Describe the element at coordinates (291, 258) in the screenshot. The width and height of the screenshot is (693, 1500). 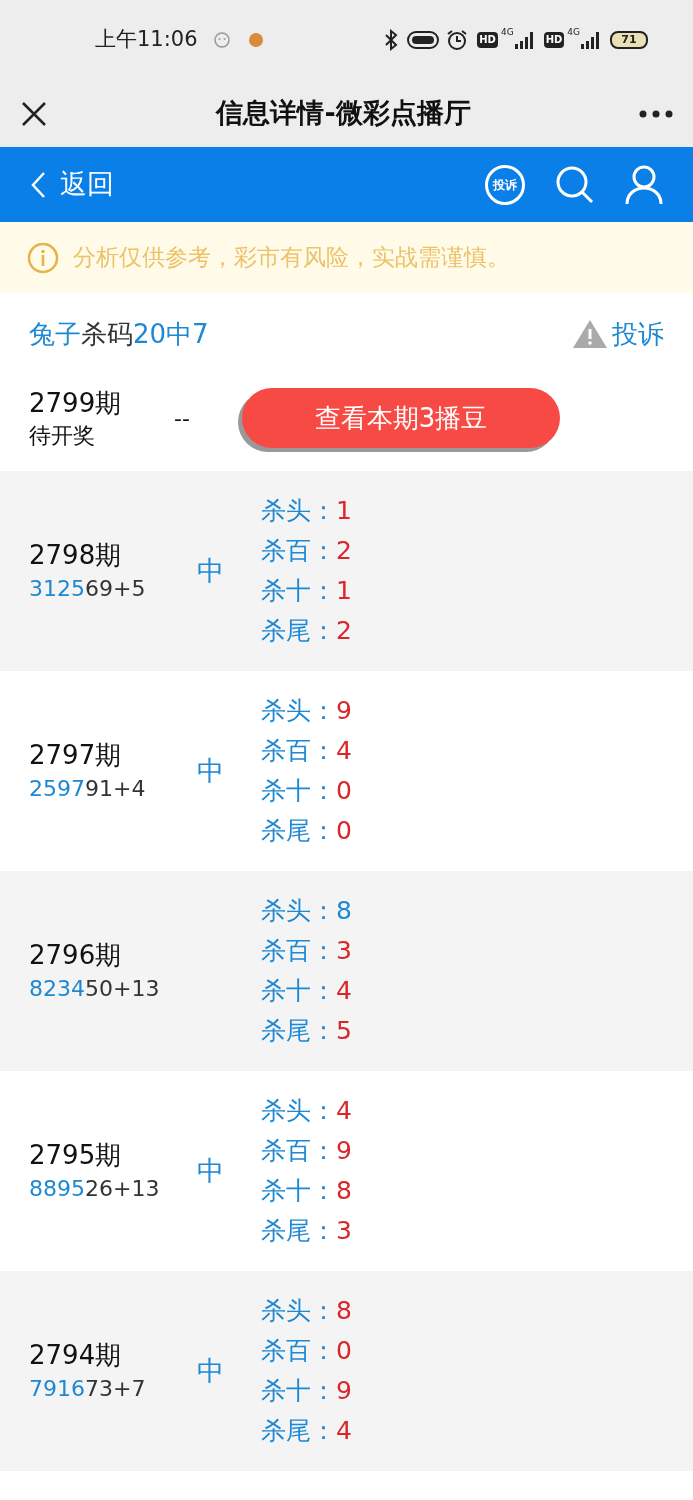
I see `notice-text: 分析仅供参考，彩市有风险，实战需谨慎。` at that location.